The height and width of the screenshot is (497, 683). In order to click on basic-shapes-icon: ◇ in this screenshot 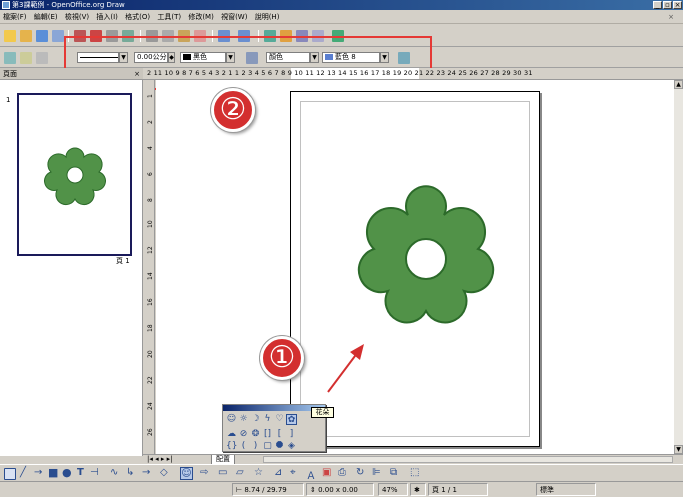, I will do `click(164, 472)`.